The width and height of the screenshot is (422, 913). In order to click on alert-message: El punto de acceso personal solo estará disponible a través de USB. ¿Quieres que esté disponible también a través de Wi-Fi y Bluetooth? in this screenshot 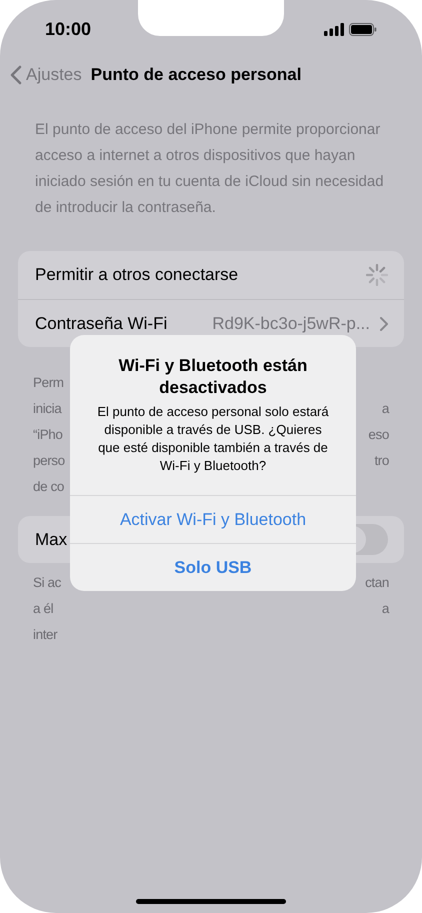, I will do `click(213, 439)`.